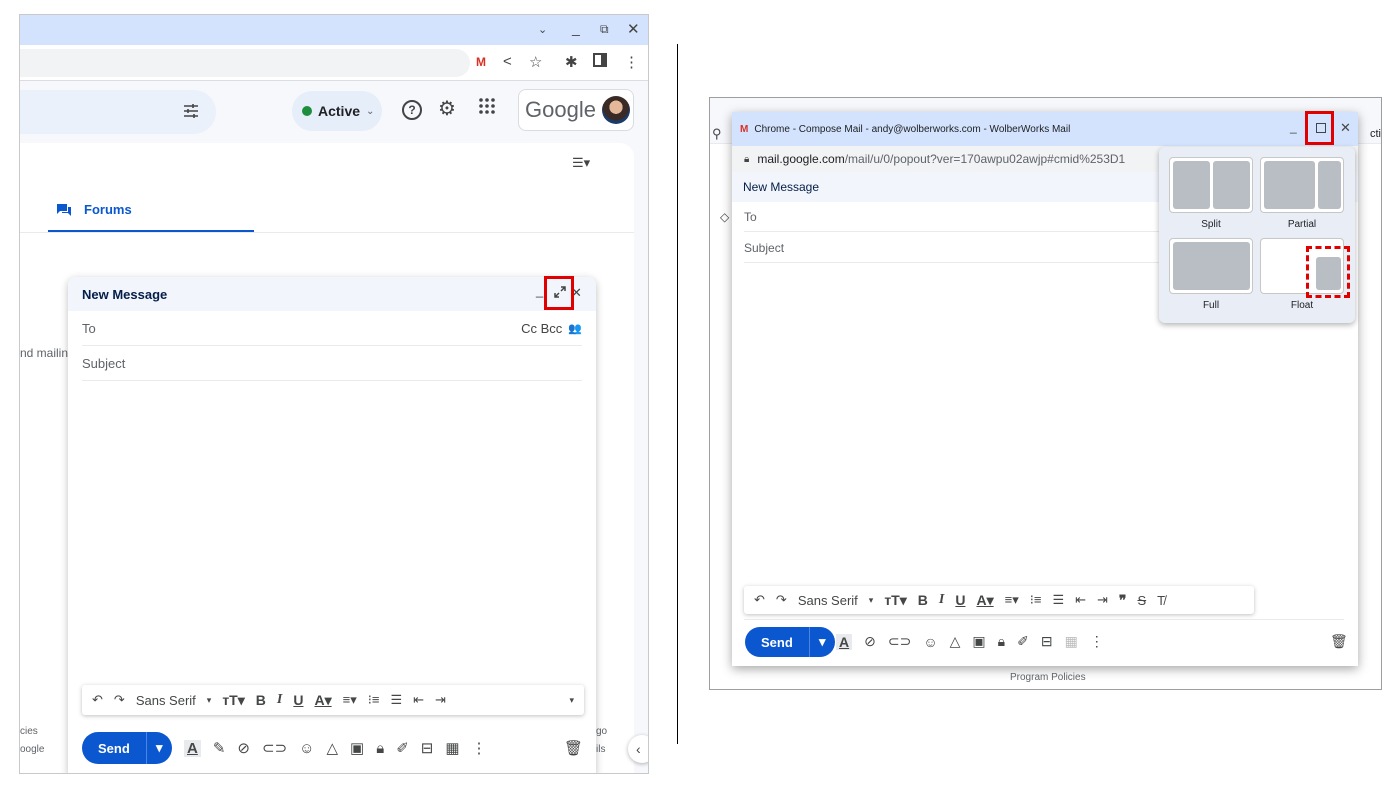 The width and height of the screenshot is (1400, 788). Describe the element at coordinates (1211, 266) in the screenshot. I see `layout-full-icon` at that location.